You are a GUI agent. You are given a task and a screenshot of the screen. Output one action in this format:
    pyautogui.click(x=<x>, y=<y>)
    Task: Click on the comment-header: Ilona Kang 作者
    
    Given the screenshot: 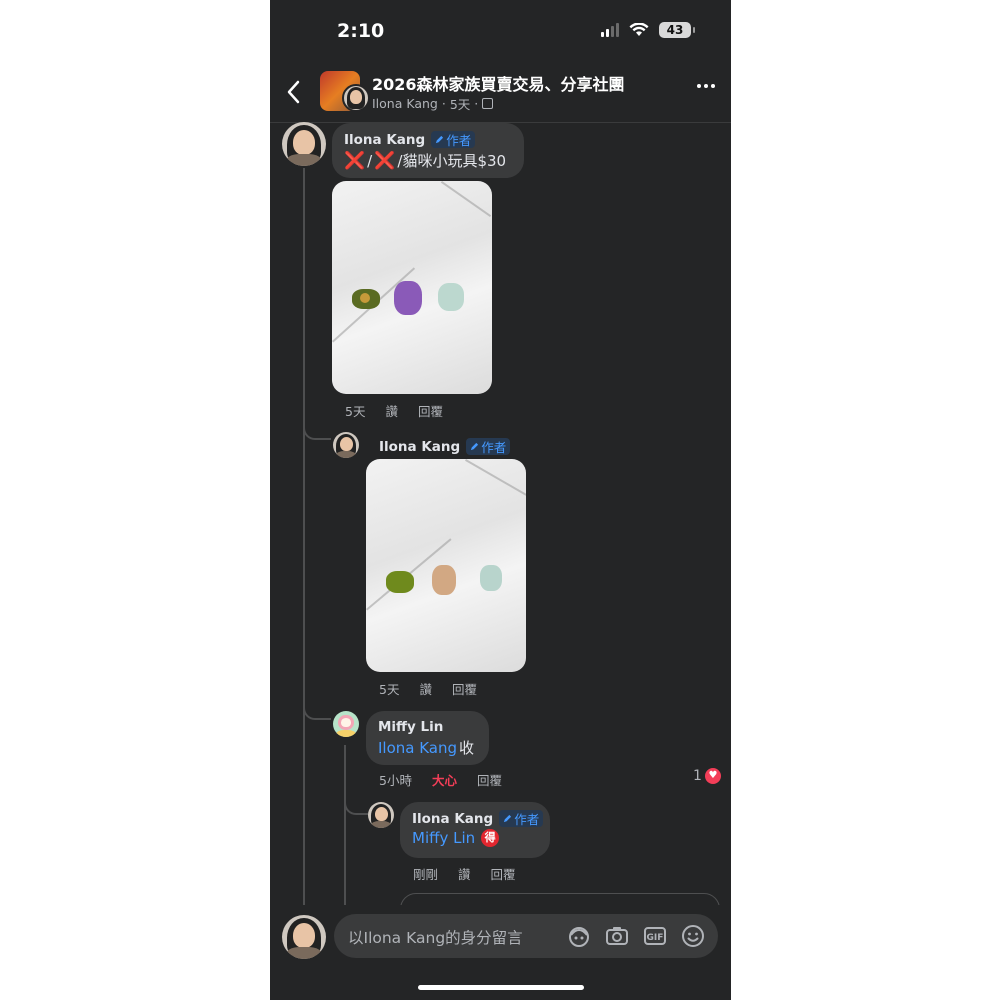 What is the action you would take?
    pyautogui.click(x=445, y=446)
    